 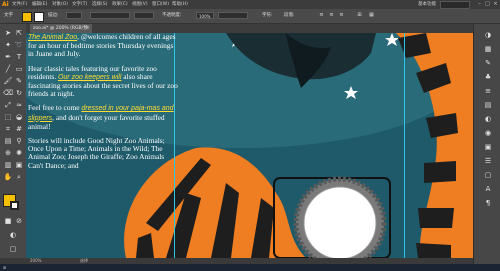 What do you see at coordinates (488, 175) in the screenshot?
I see `artboards-panel-icon: ▢` at bounding box center [488, 175].